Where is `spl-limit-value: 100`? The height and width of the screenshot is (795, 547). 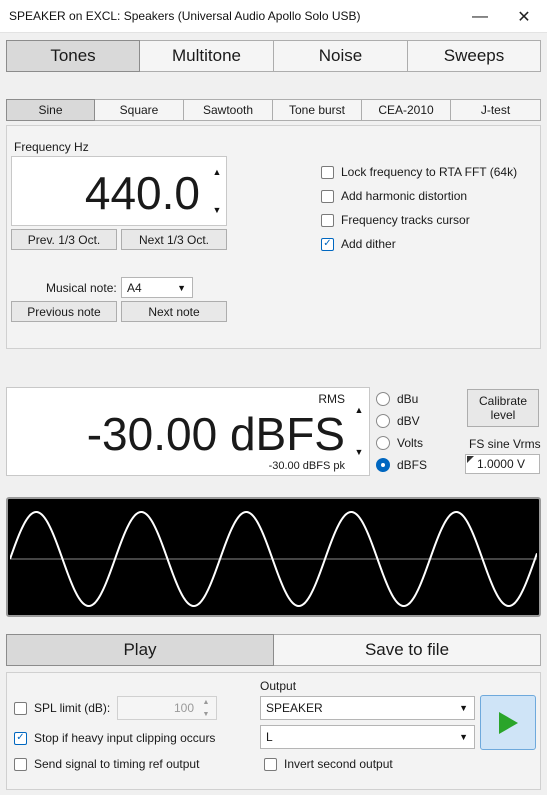 spl-limit-value: 100 is located at coordinates (183, 708).